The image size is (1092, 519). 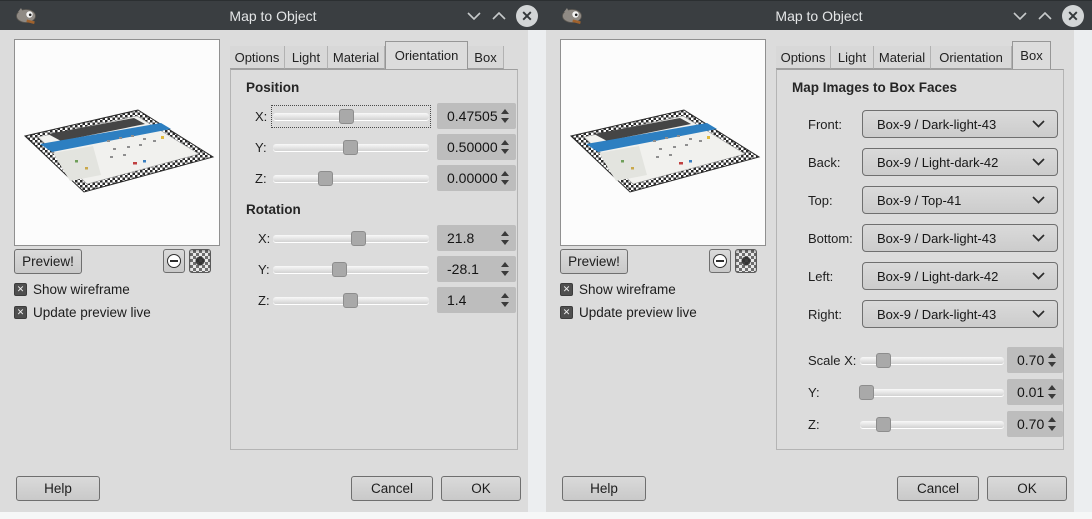 What do you see at coordinates (960, 162) in the screenshot?
I see `back-face-dropdown: Box-9 / Light-dark-42` at bounding box center [960, 162].